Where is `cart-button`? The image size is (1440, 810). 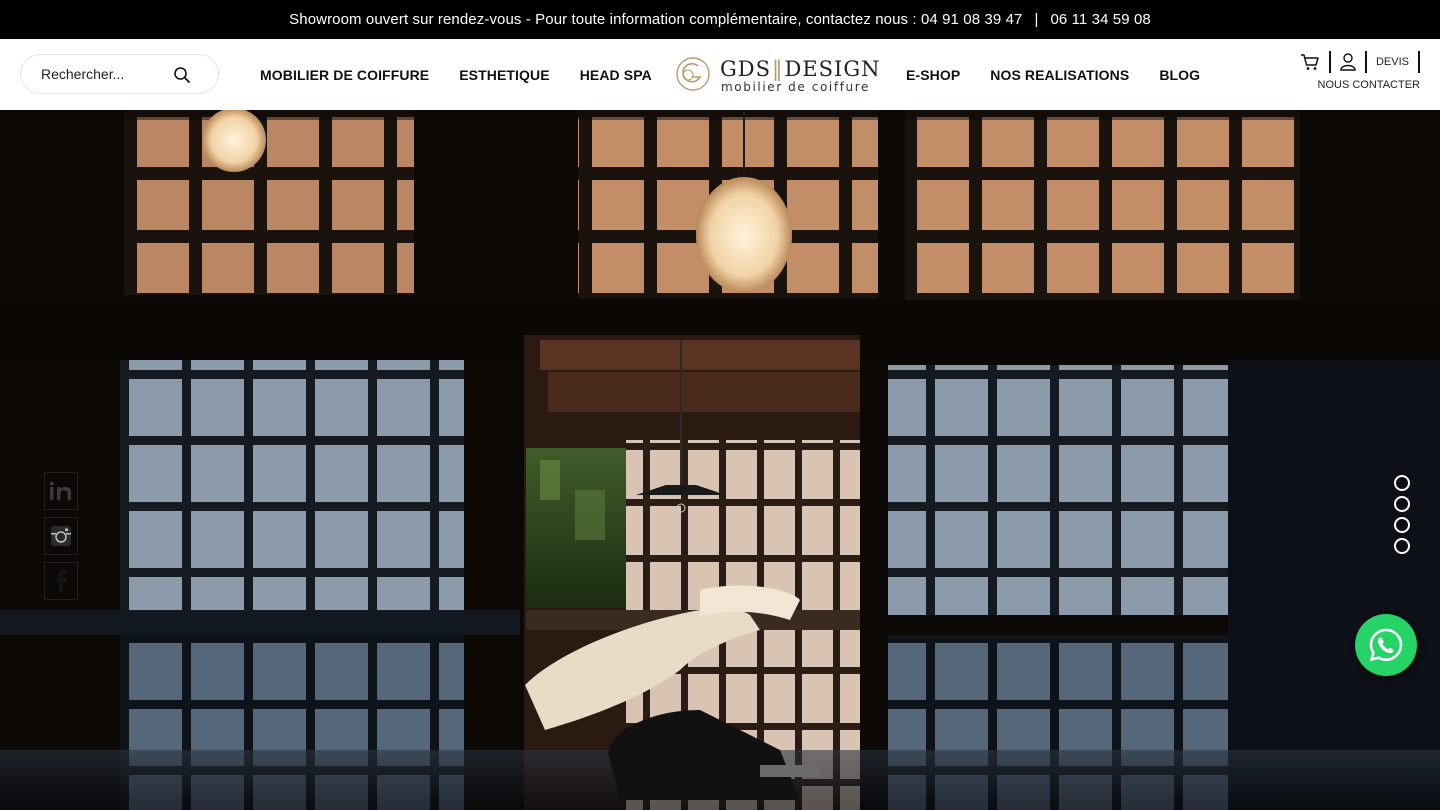
cart-button is located at coordinates (1311, 62).